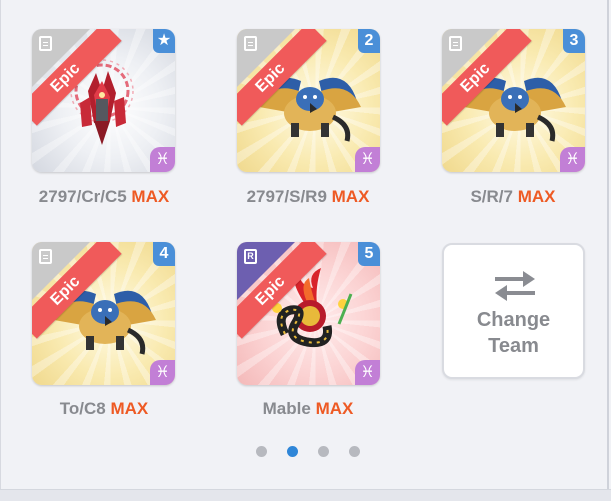 Image resolution: width=611 pixels, height=501 pixels. Describe the element at coordinates (103, 313) in the screenshot. I see `monster-card-4: Epic 4 ♓` at that location.